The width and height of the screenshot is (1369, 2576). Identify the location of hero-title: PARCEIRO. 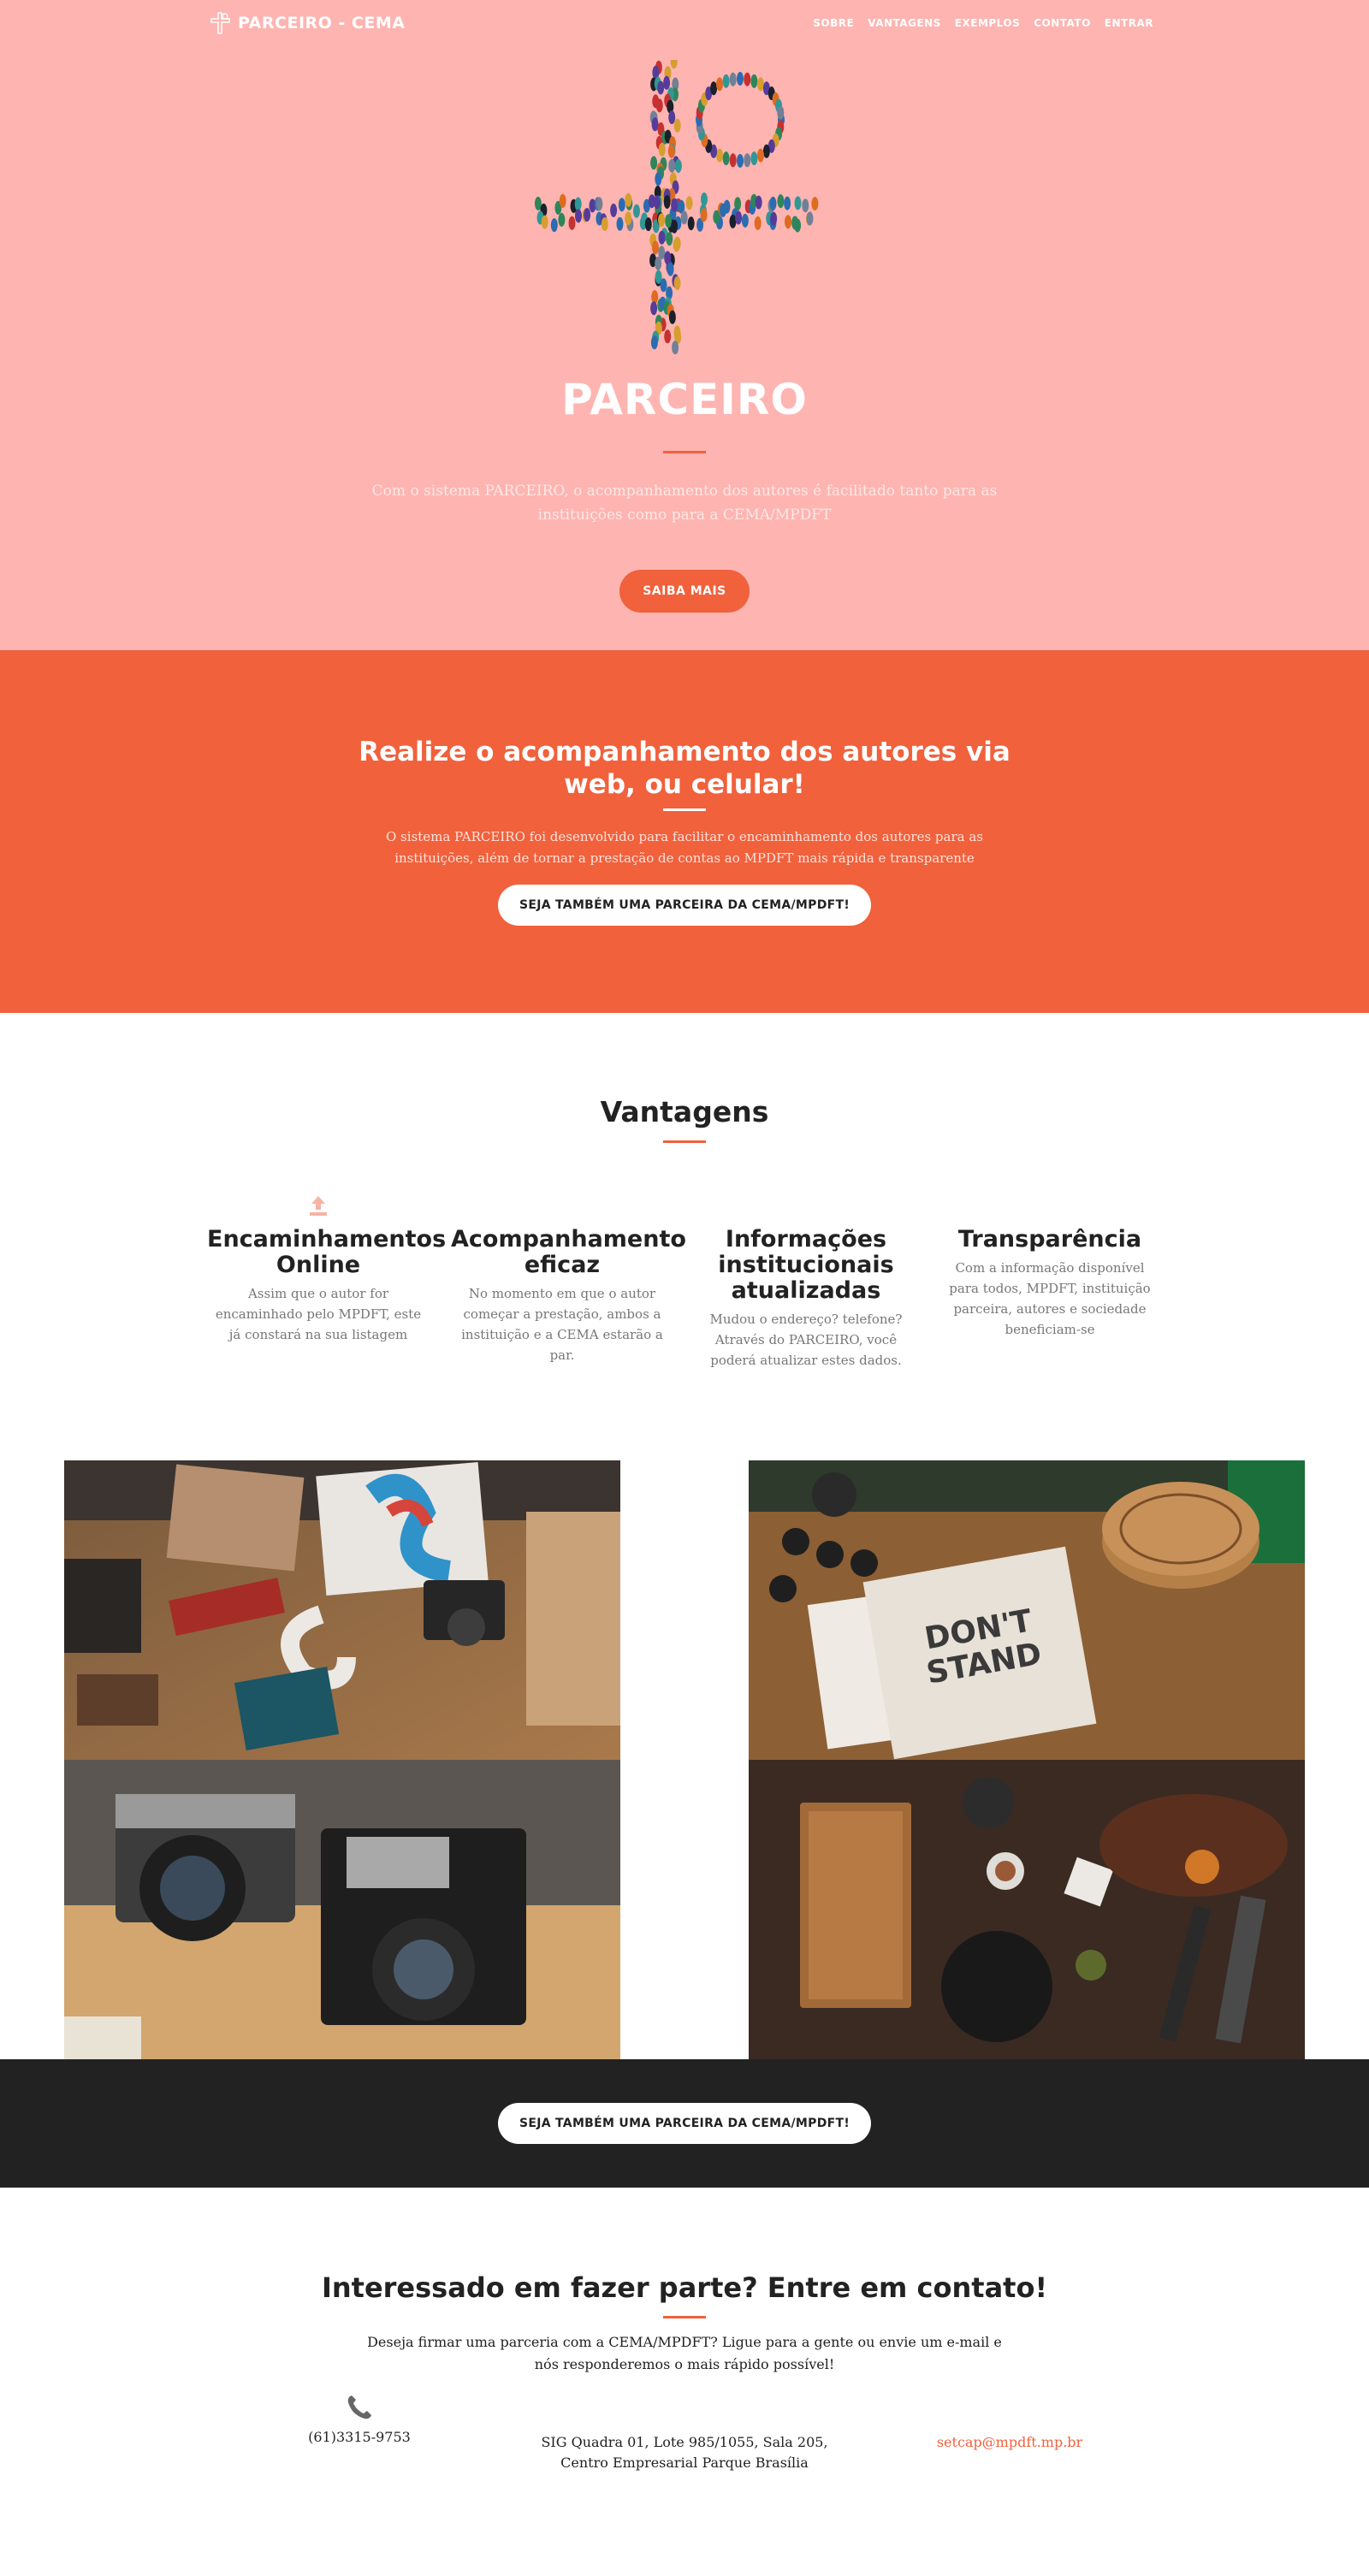
(684, 399).